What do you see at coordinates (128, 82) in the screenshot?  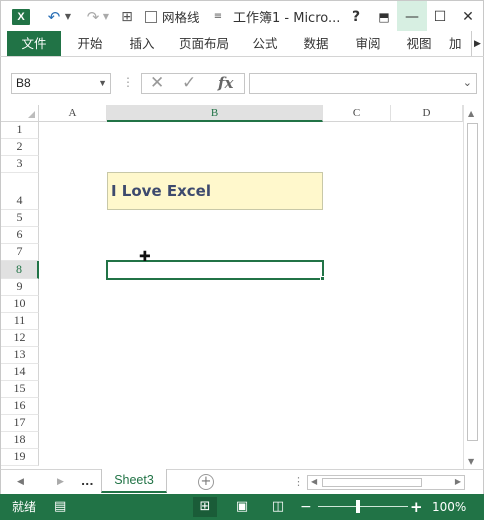 I see `resize-handle-icon: ⋮` at bounding box center [128, 82].